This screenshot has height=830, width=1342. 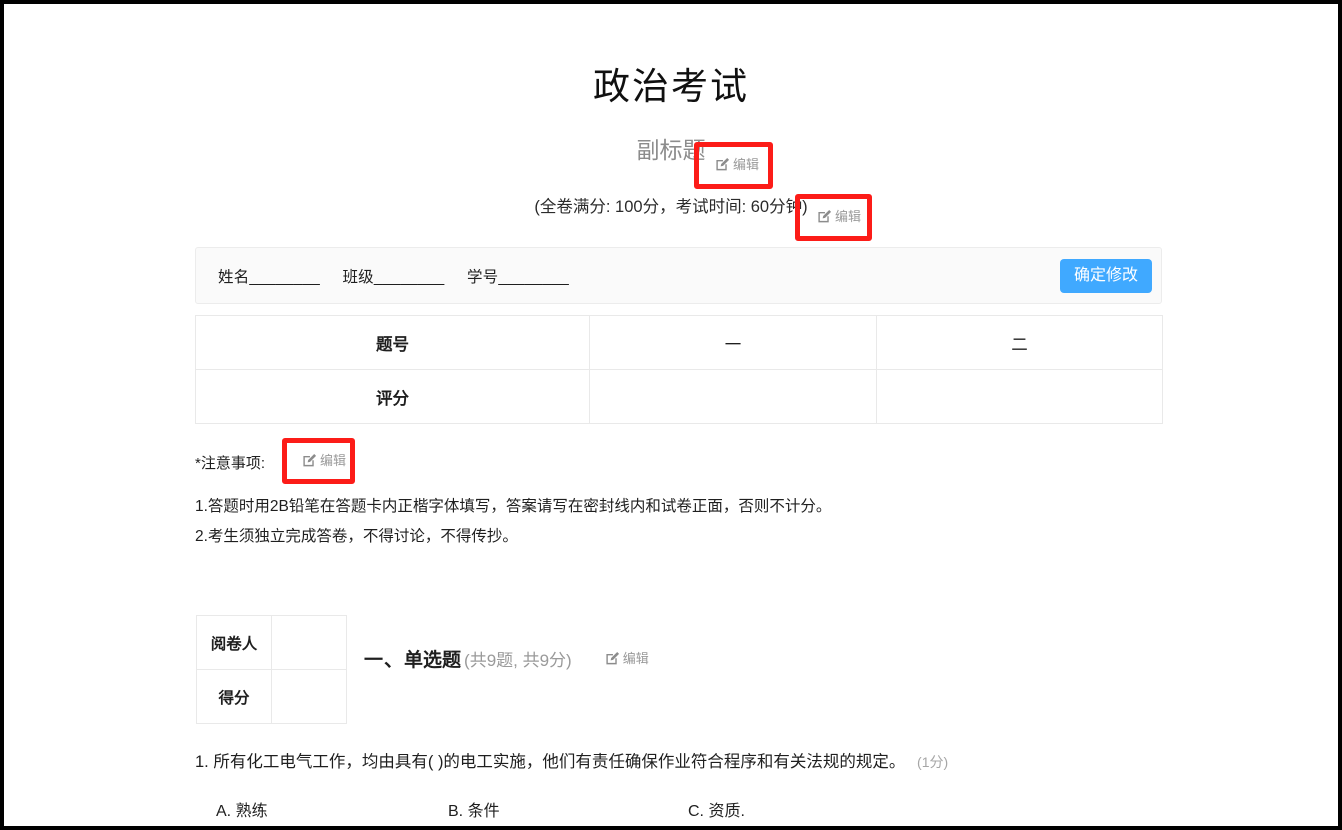 I want to click on question-score: (1分), so click(x=933, y=762).